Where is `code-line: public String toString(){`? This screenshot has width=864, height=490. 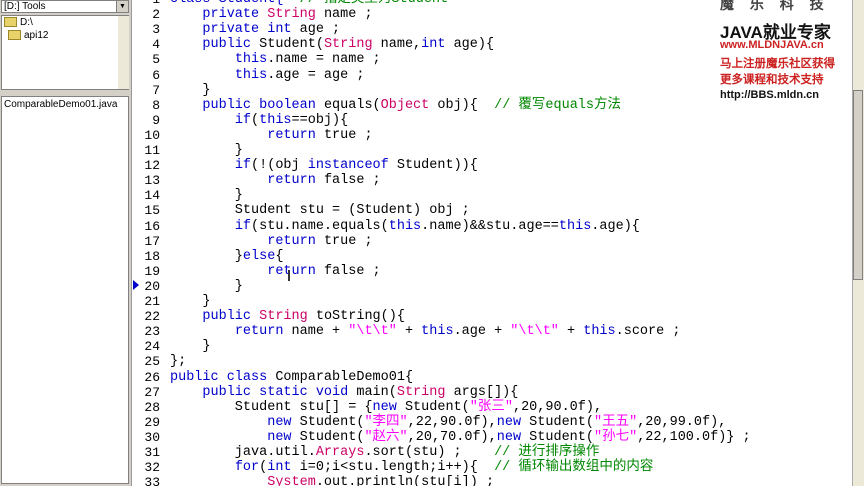
code-line: public String toString(){ is located at coordinates (287, 316).